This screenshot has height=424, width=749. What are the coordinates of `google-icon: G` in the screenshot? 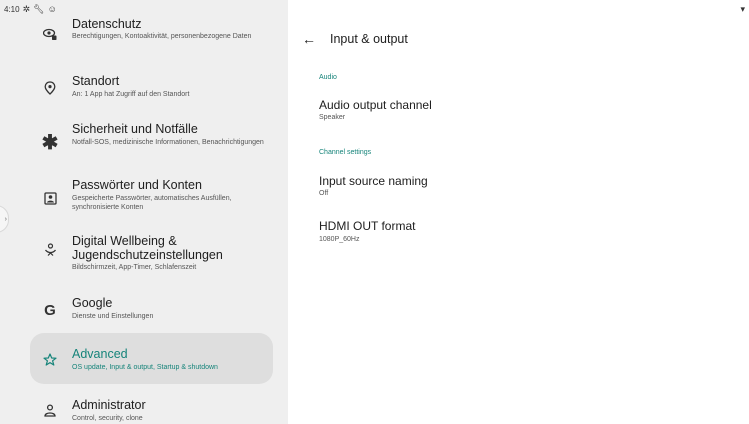 It's located at (50, 310).